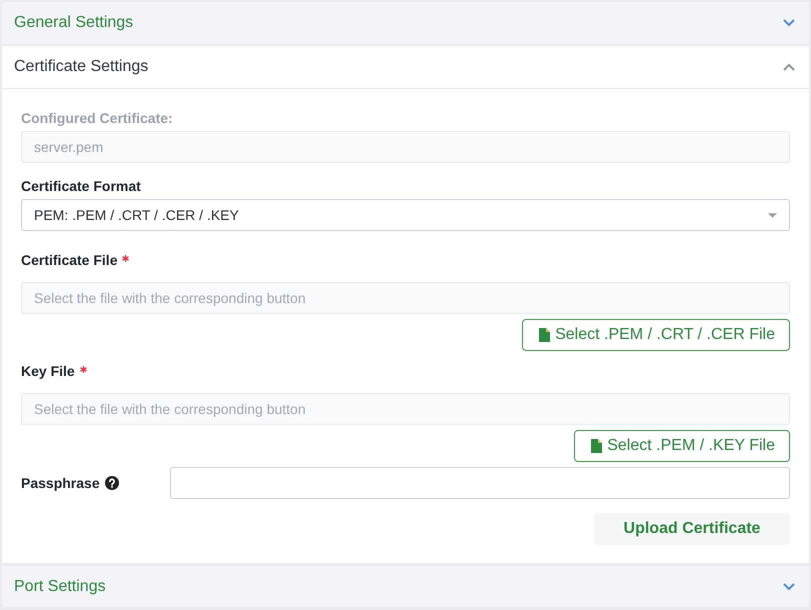  Describe the element at coordinates (81, 186) in the screenshot. I see `field-label: Certificate Format` at that location.